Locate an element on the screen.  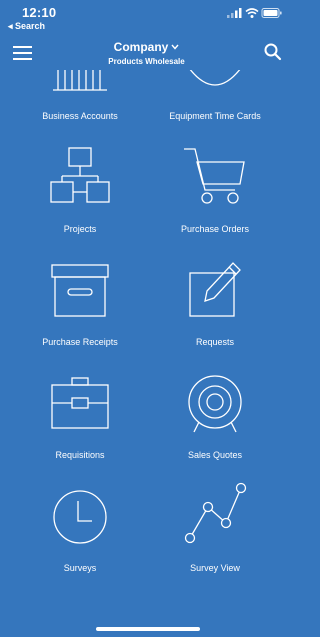
archive-box-icon is located at coordinates (80, 290).